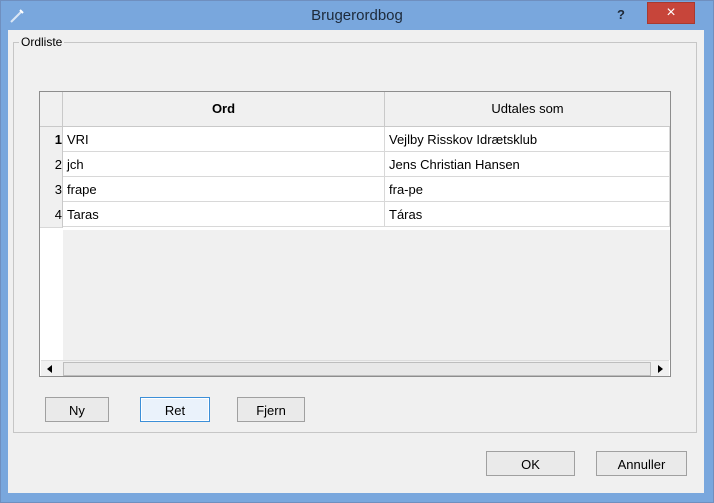  I want to click on scroll-right-button, so click(660, 368).